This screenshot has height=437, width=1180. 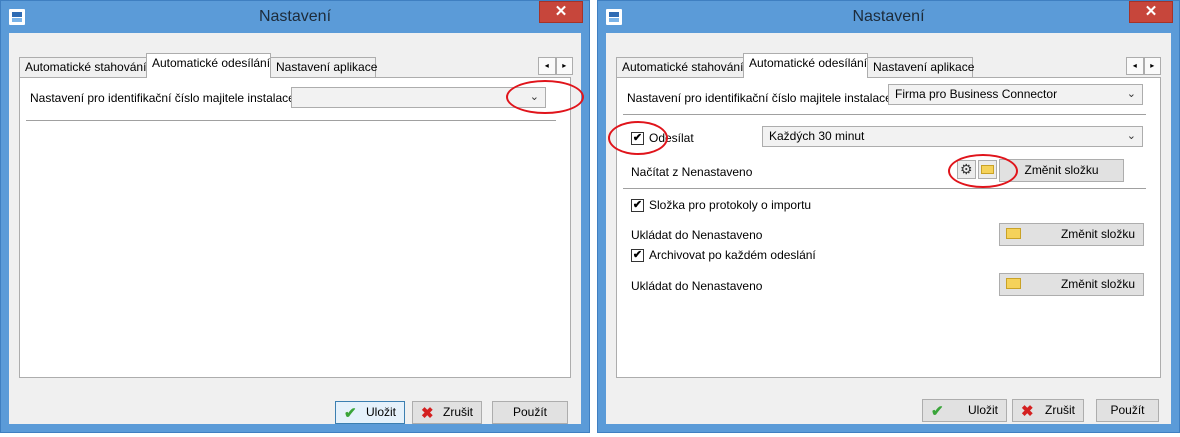 I want to click on send-interval-value: Každých 30 minut, so click(x=817, y=136).